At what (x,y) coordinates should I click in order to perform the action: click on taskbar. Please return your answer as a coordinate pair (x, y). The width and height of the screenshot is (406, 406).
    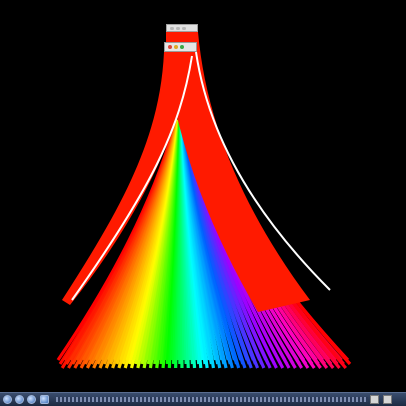
    Looking at the image, I should click on (203, 399).